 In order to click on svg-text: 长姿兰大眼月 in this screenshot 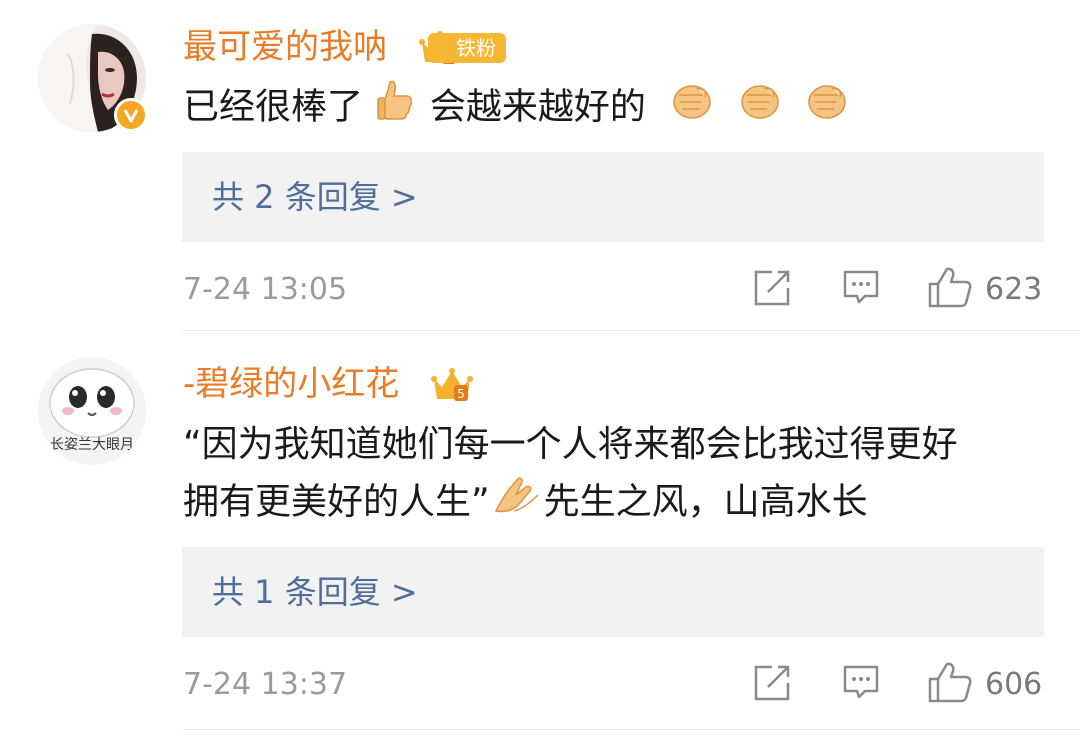, I will do `click(92, 445)`.